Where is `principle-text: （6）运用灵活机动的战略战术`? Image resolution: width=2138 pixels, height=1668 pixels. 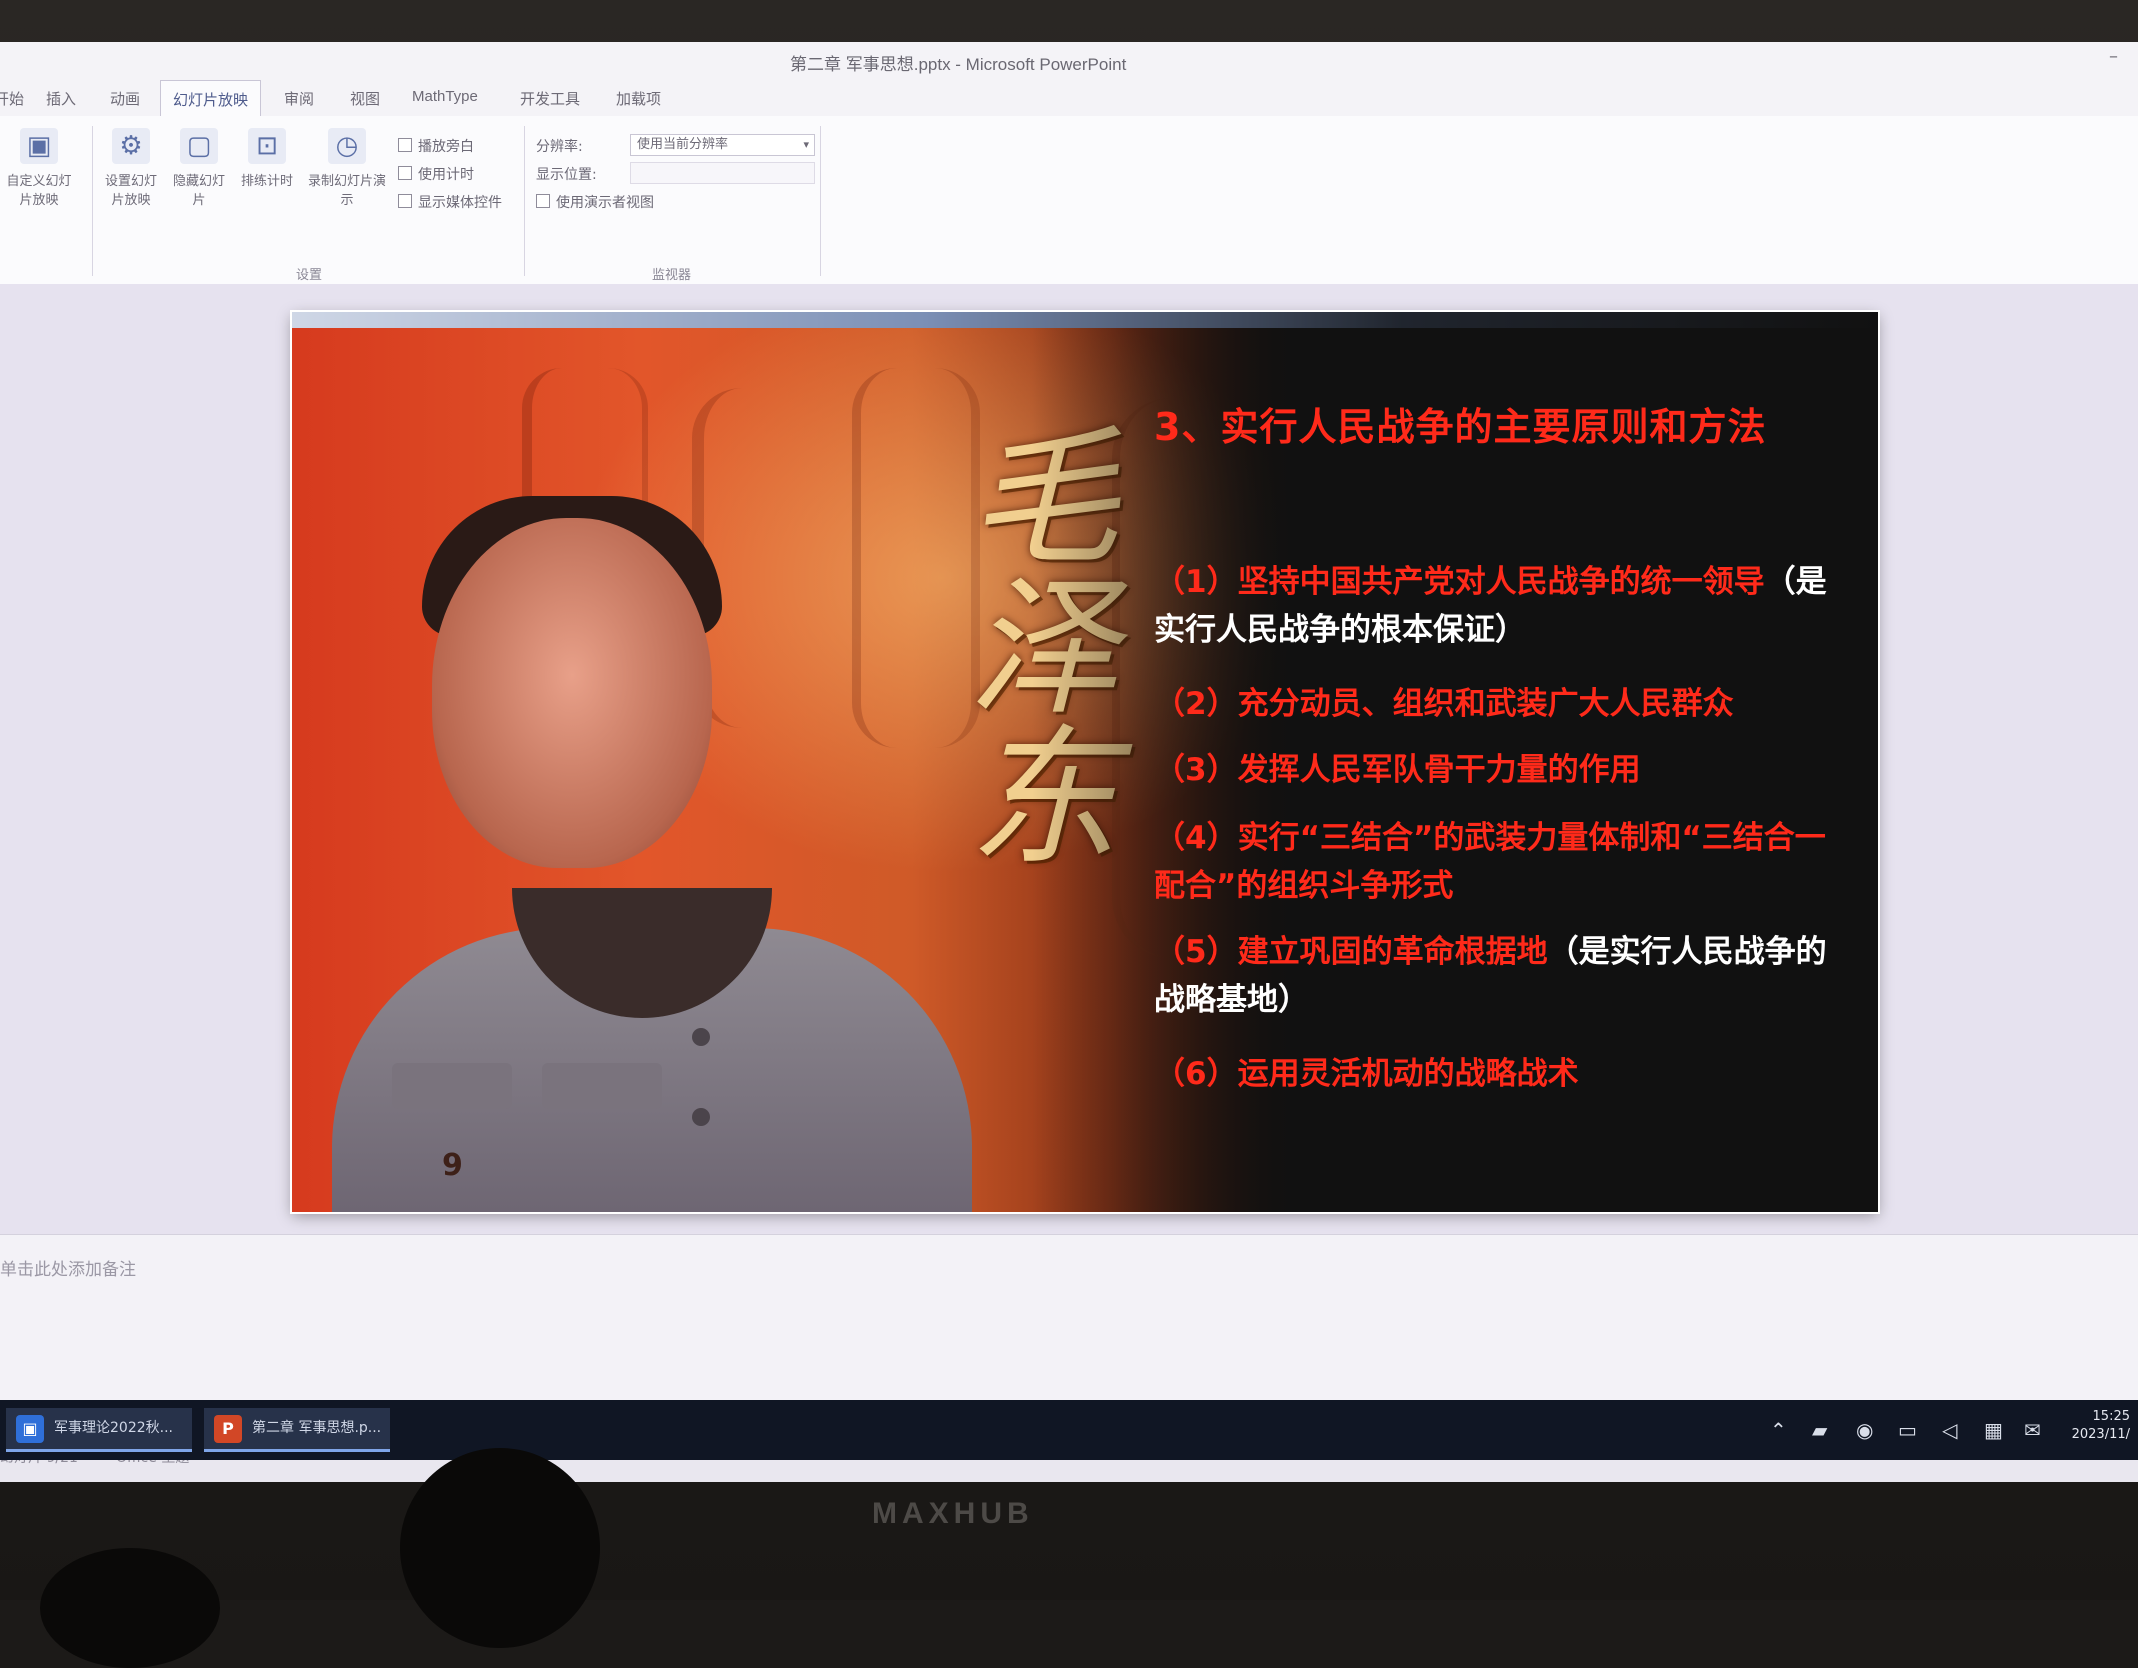
principle-text: （6）运用灵活机动的战略战术 is located at coordinates (1366, 1074).